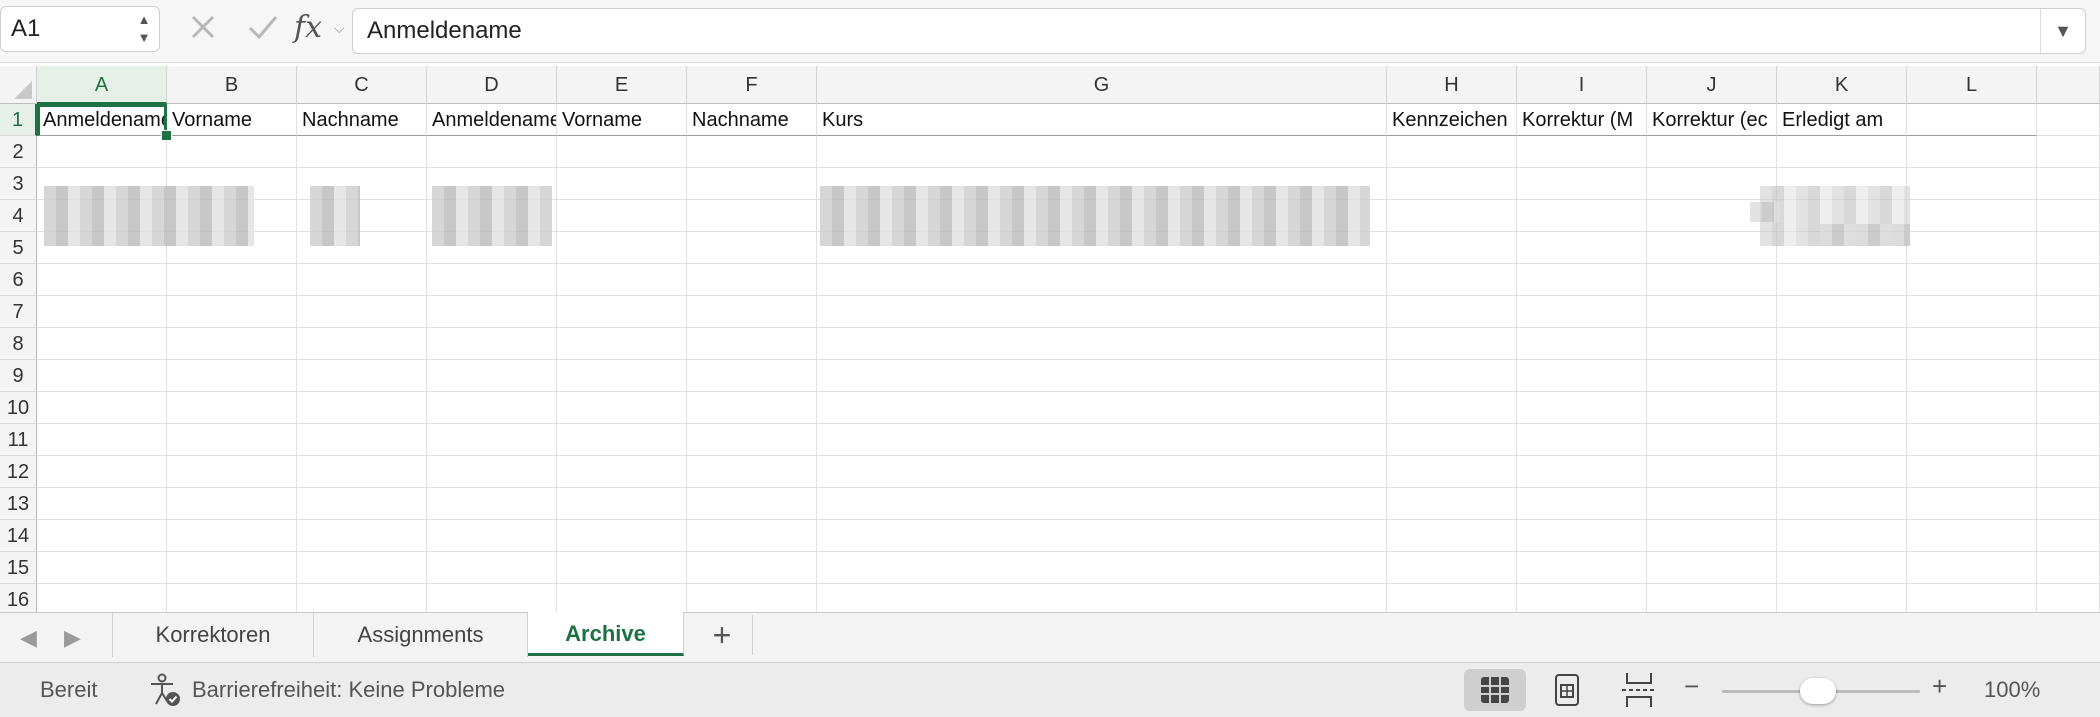  I want to click on cell-k2, so click(1842, 152).